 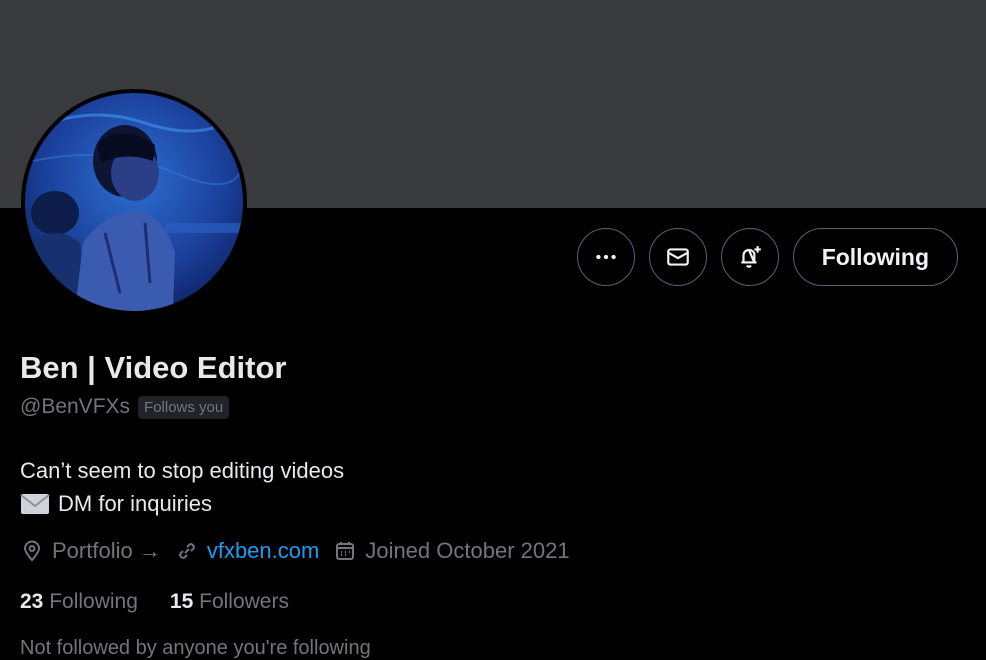 I want to click on bio-line-2-text: DM for inquiries, so click(x=135, y=503).